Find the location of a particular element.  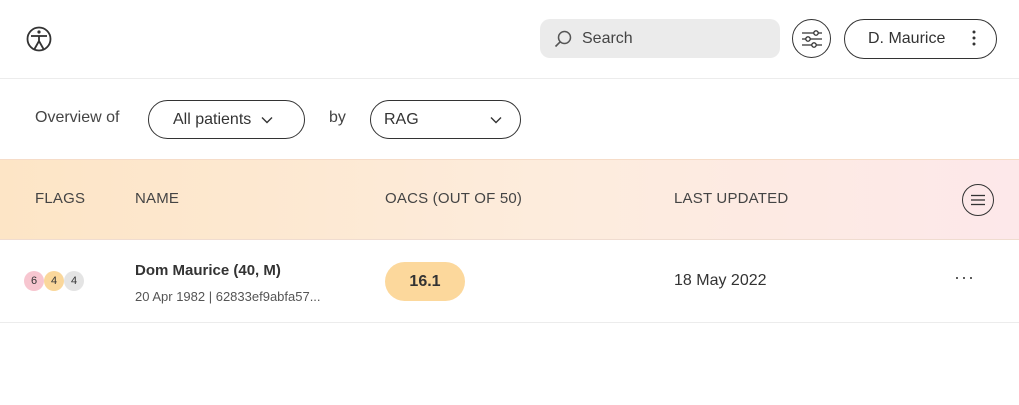

filter-button is located at coordinates (811, 38).